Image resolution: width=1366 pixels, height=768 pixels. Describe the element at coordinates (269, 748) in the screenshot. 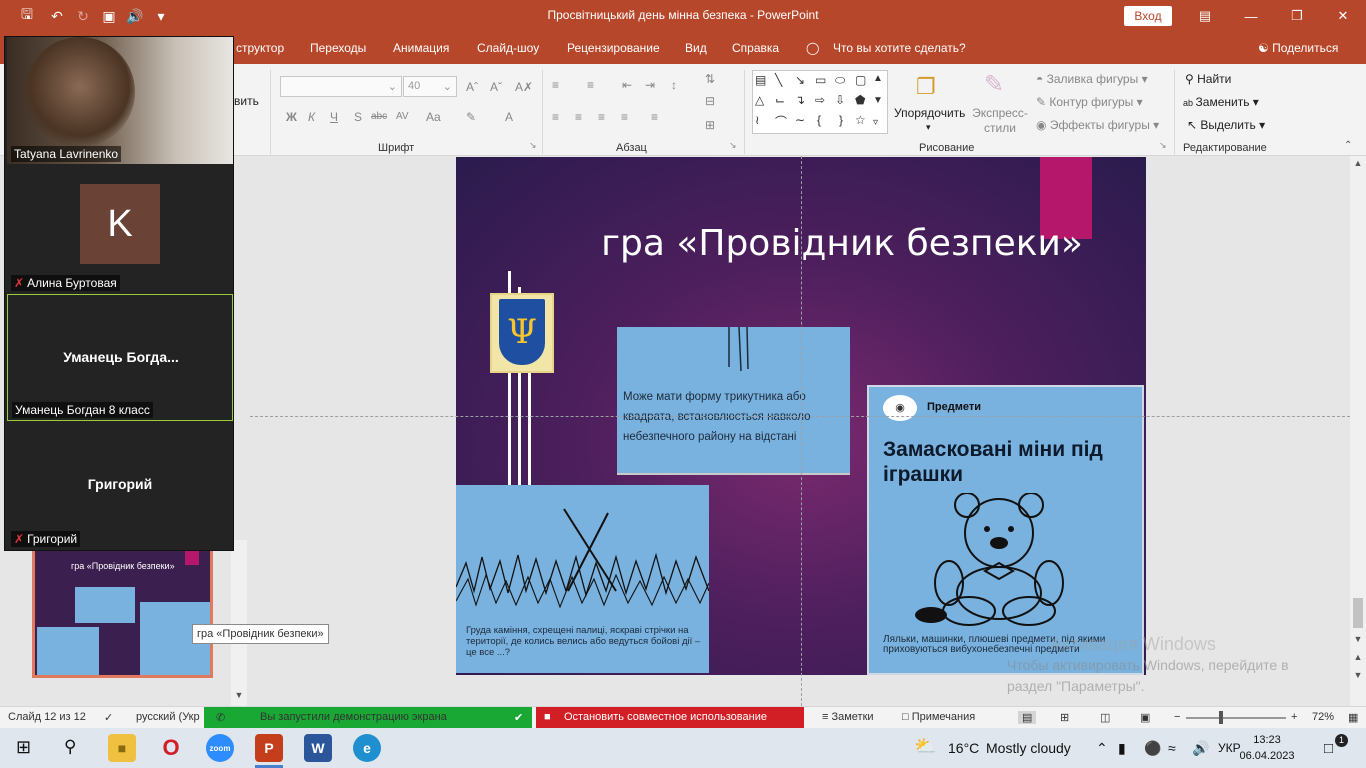

I see `powerpoint-icon: P` at that location.